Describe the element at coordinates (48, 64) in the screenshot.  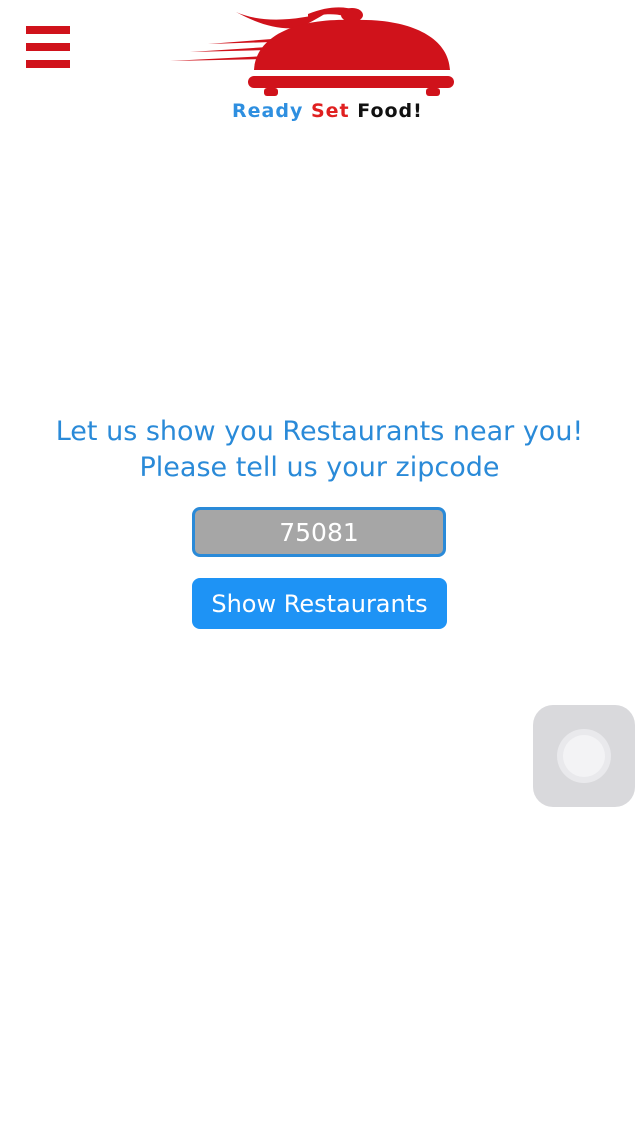
I see `menu-bar-bottom` at that location.